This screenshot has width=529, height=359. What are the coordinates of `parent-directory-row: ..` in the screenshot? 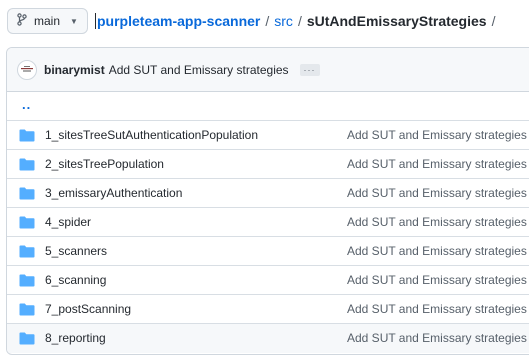 It's located at (268, 106).